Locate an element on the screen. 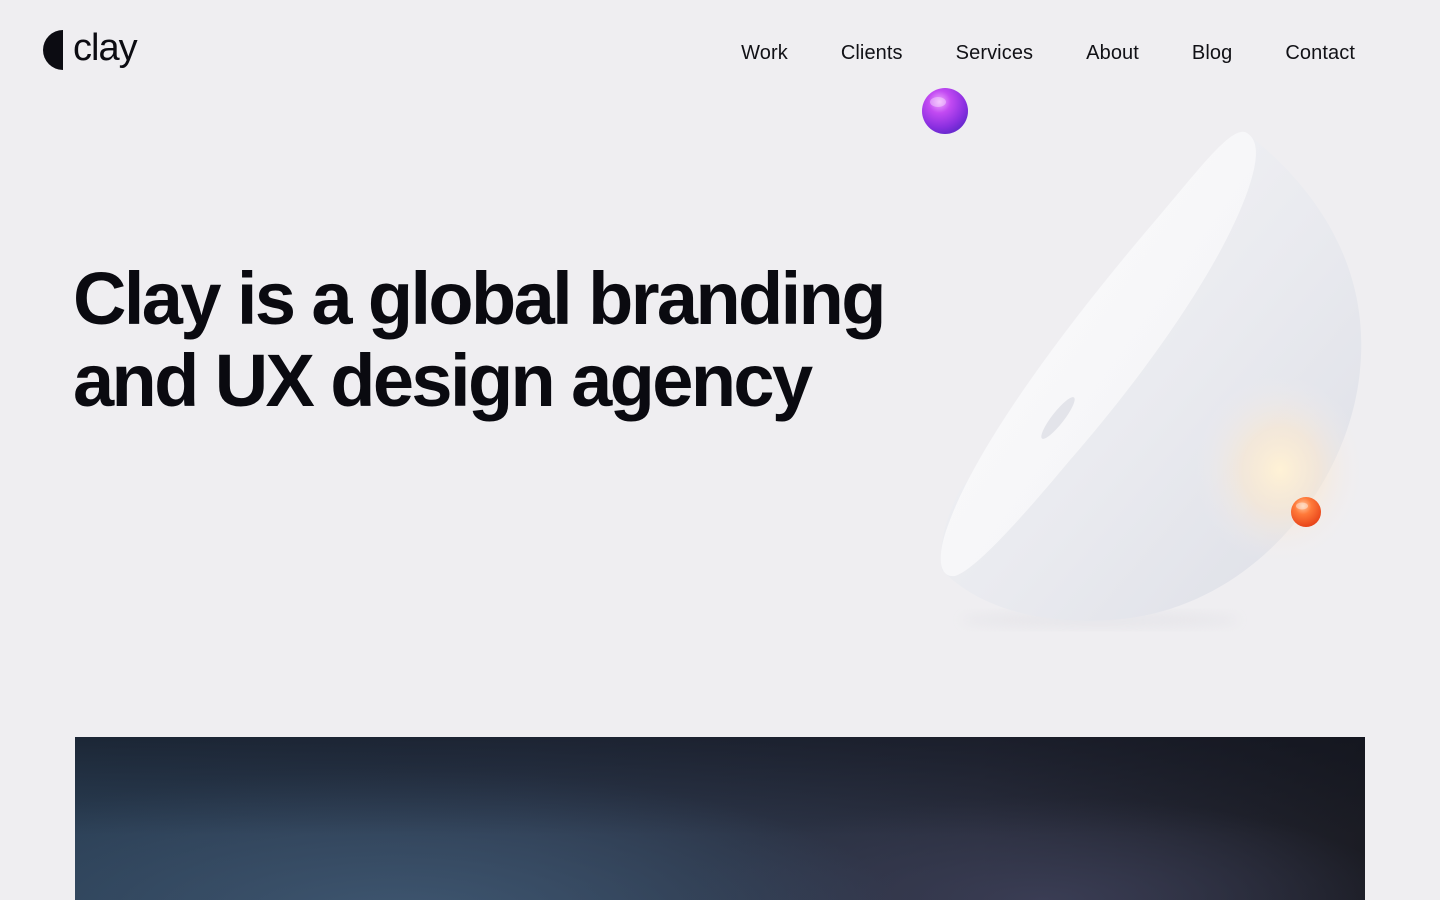 The width and height of the screenshot is (1440, 900). clay-logo-link: clay is located at coordinates (90, 48).